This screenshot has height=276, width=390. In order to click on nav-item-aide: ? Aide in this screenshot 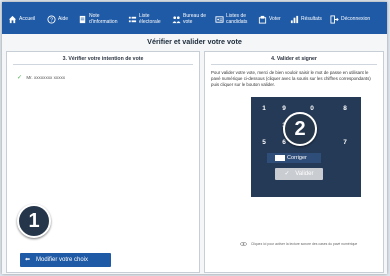, I will do `click(57, 19)`.